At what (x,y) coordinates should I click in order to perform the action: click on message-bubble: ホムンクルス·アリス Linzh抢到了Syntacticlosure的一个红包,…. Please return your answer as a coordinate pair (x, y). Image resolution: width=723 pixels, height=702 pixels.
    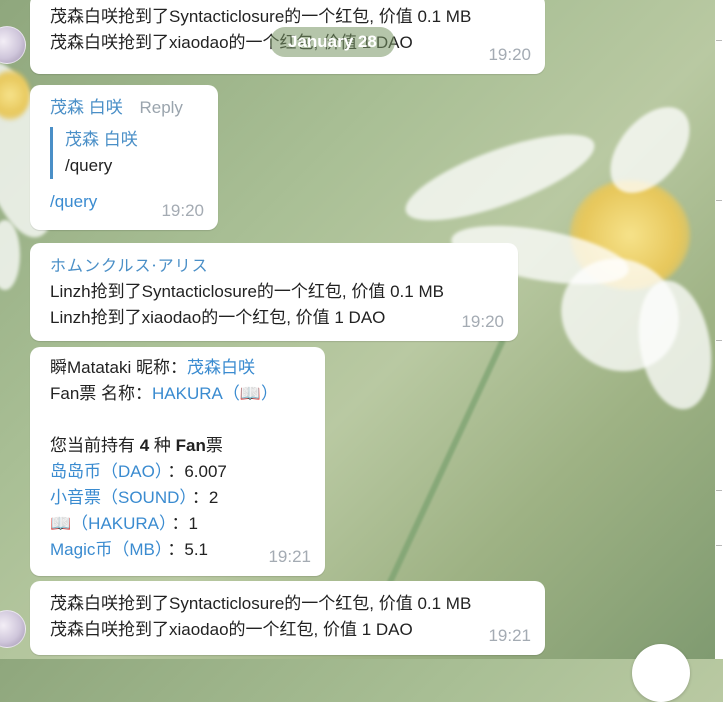
    Looking at the image, I should click on (274, 292).